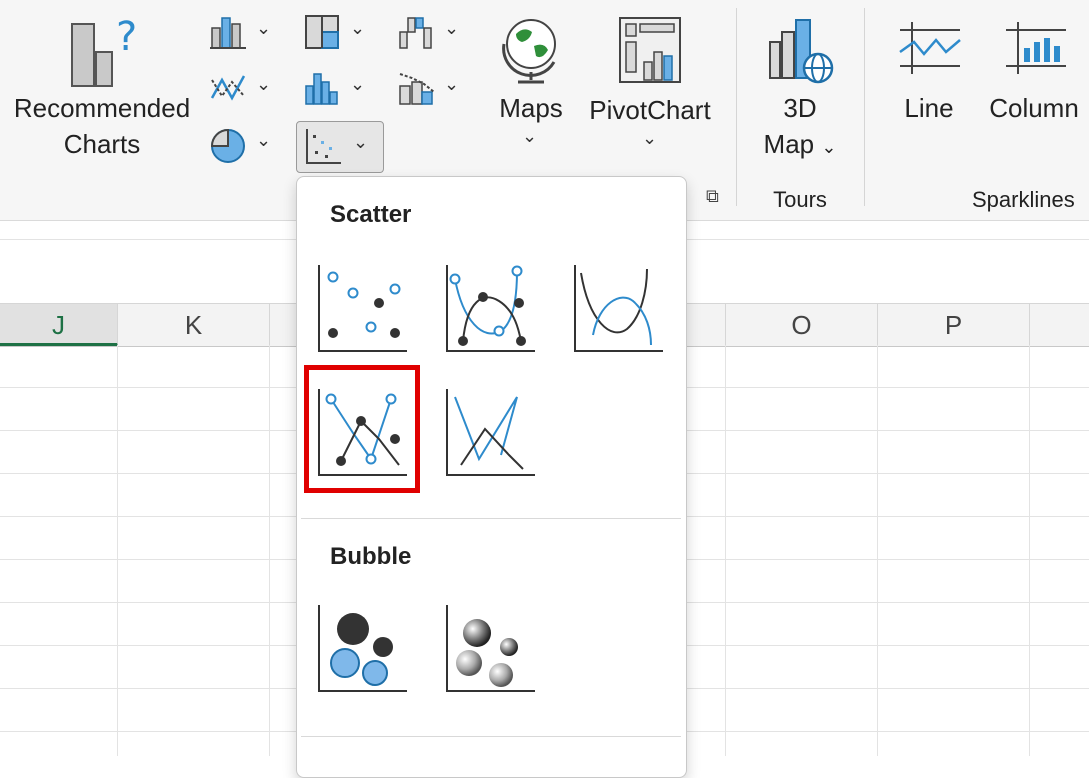 This screenshot has width=1089, height=778. Describe the element at coordinates (531, 88) in the screenshot. I see `maps-button: Maps ⌄` at that location.